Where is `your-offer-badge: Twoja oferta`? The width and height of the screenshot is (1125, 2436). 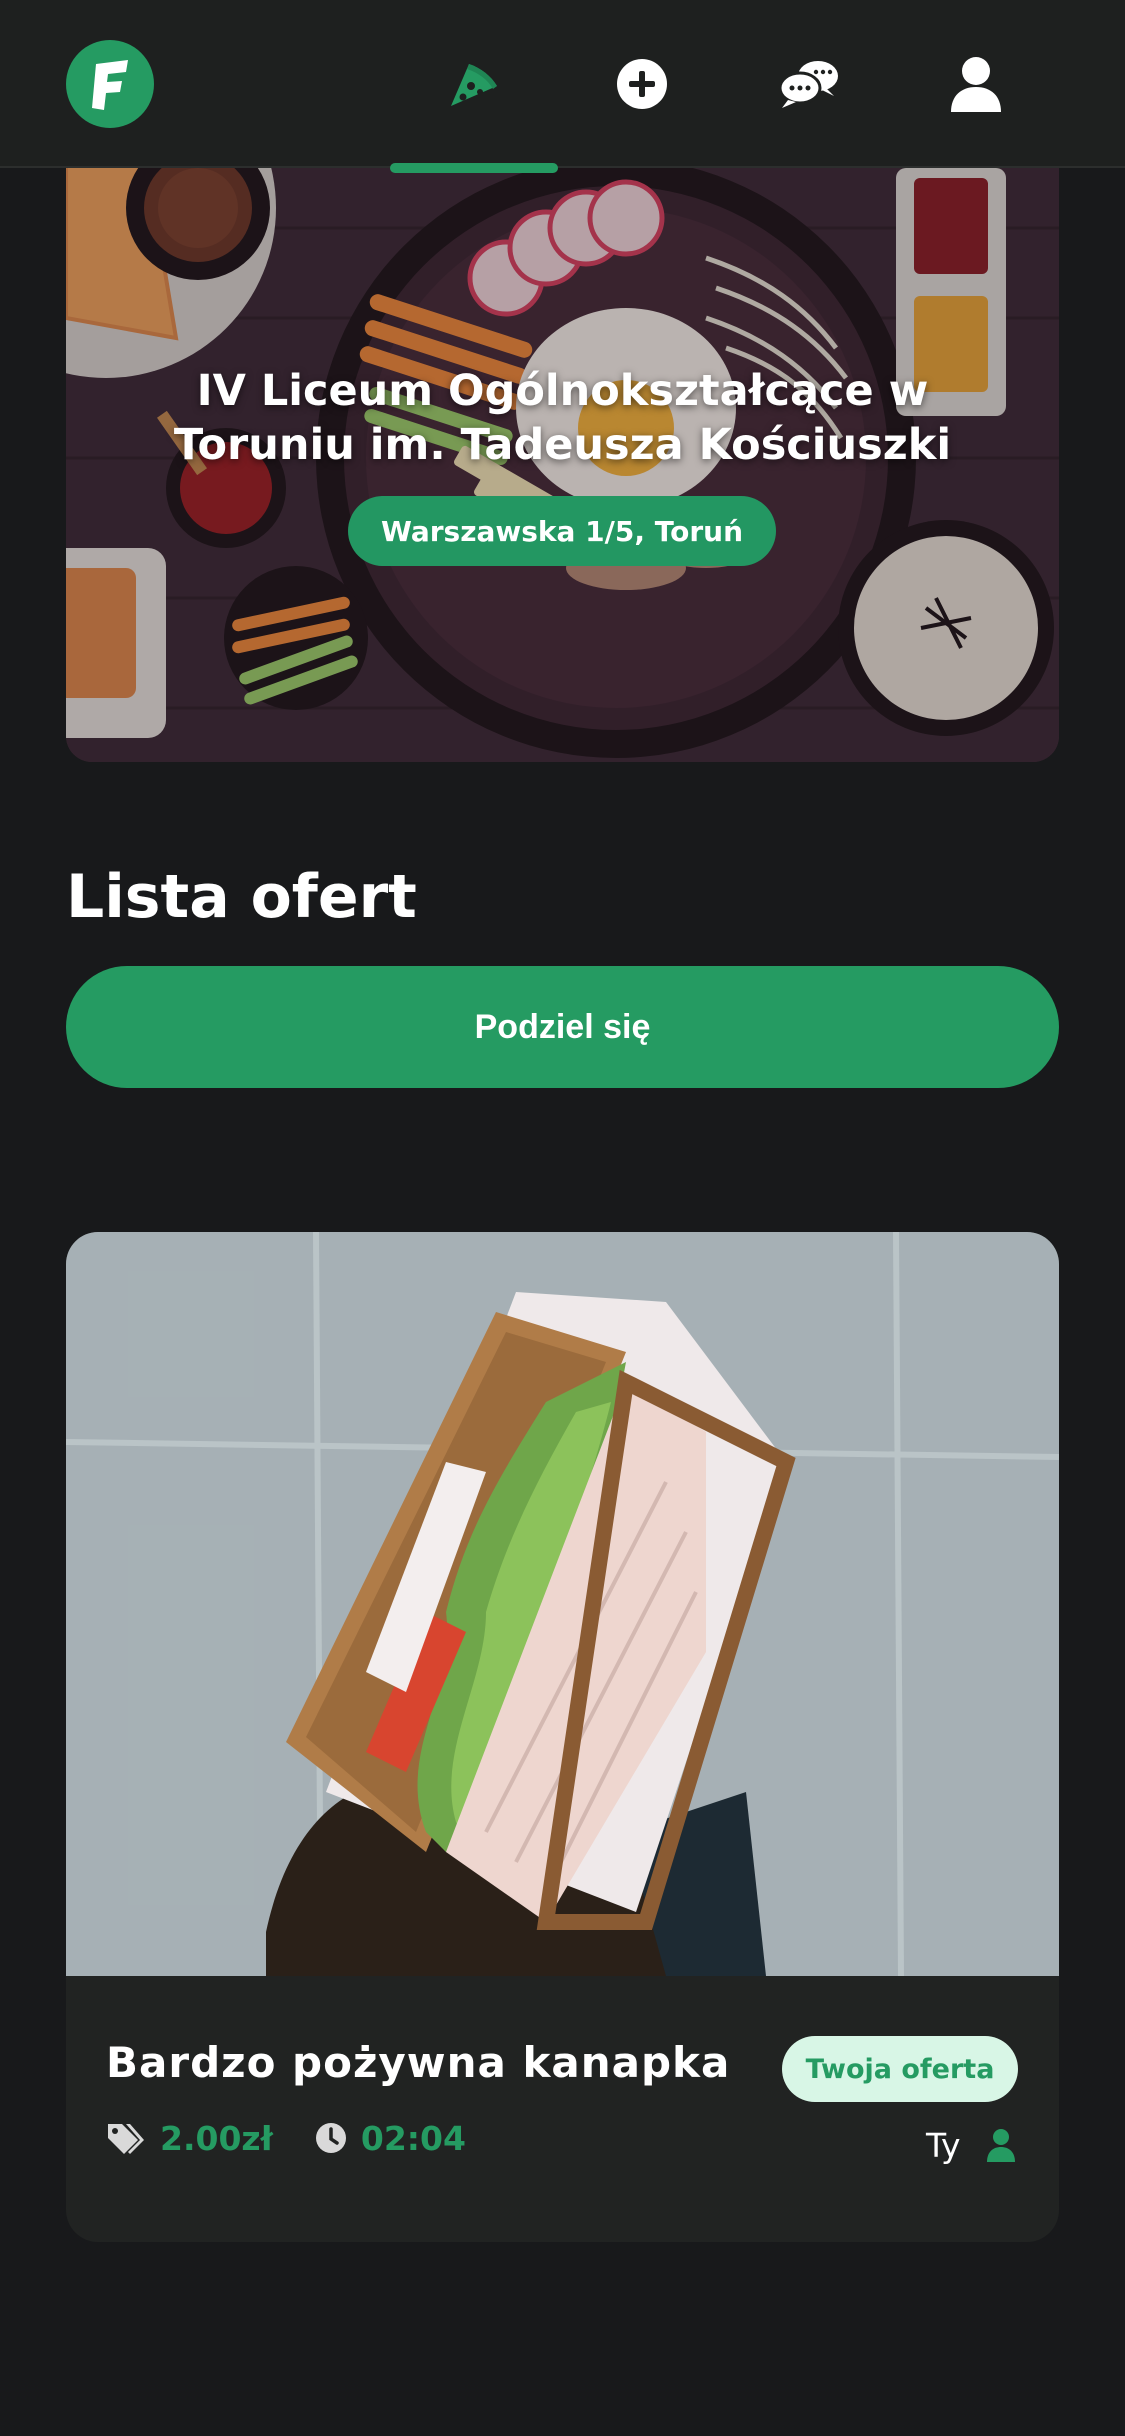 your-offer-badge: Twoja oferta is located at coordinates (900, 2069).